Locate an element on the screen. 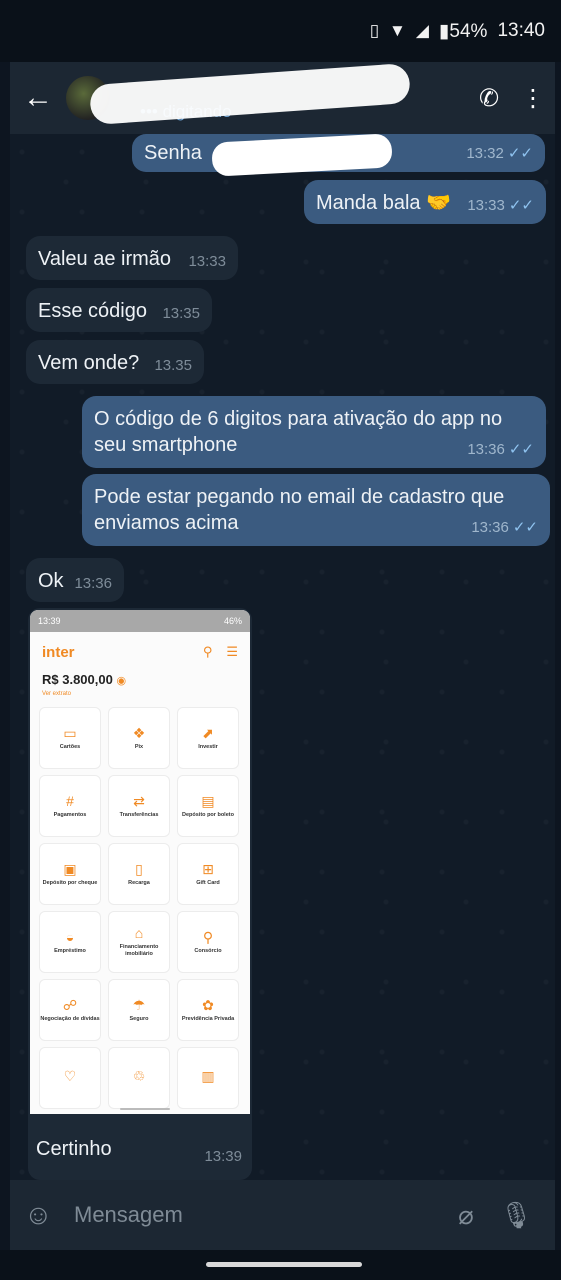 This screenshot has width=561, height=1280. service-tile: ▭ Cartões is located at coordinates (70, 738).